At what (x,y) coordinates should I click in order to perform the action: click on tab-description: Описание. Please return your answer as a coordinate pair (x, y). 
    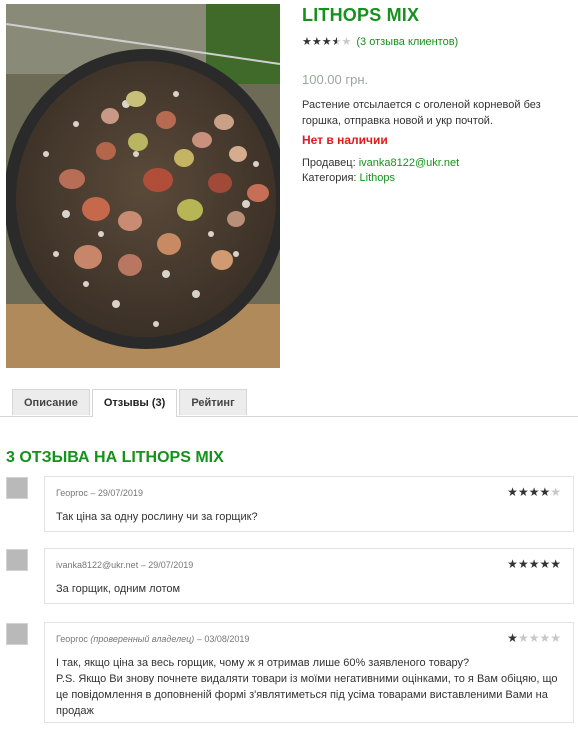
    Looking at the image, I should click on (51, 402).